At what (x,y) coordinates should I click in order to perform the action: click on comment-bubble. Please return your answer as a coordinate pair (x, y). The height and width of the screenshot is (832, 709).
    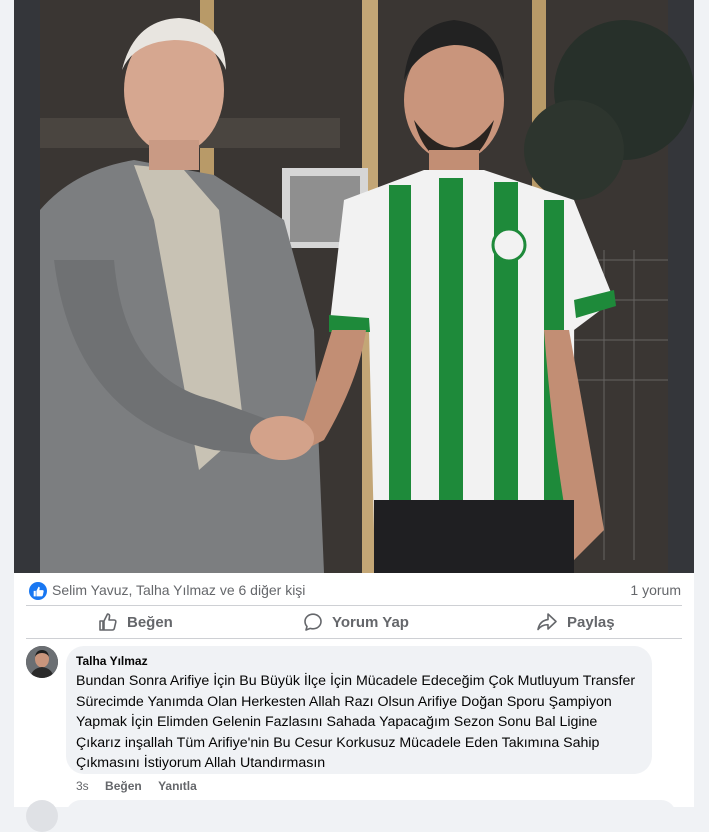
    Looking at the image, I should click on (371, 815).